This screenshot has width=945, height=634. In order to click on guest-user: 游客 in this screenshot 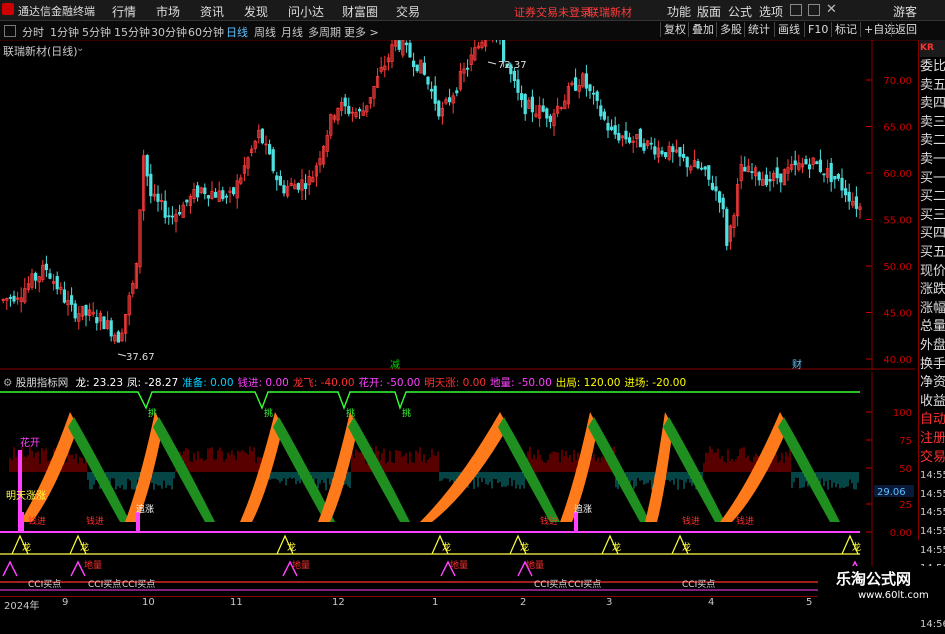, I will do `click(905, 11)`.